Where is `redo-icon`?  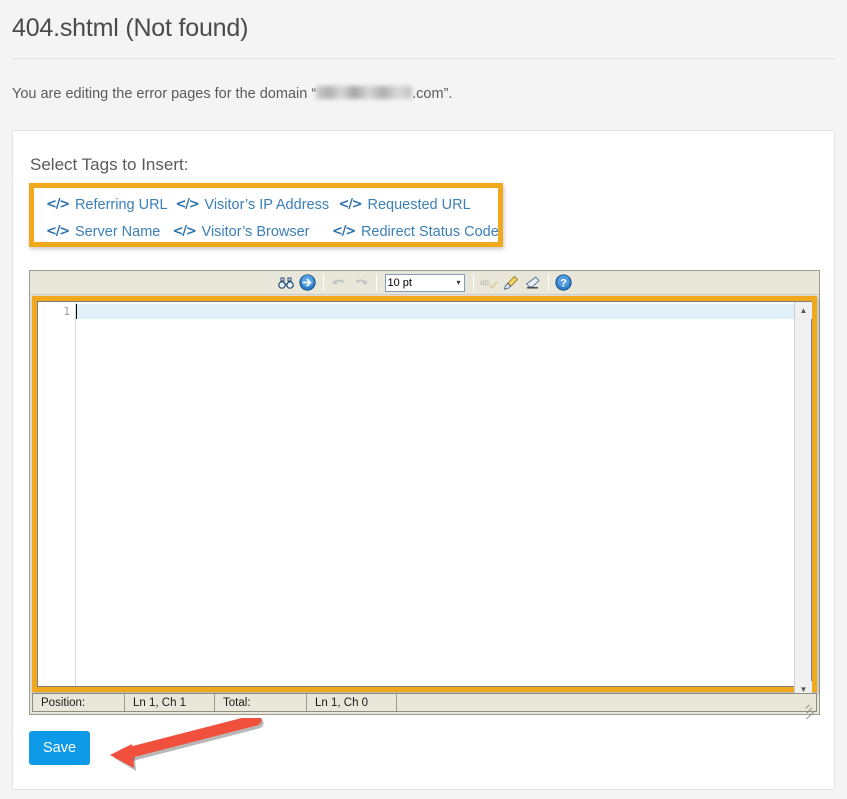 redo-icon is located at coordinates (361, 283).